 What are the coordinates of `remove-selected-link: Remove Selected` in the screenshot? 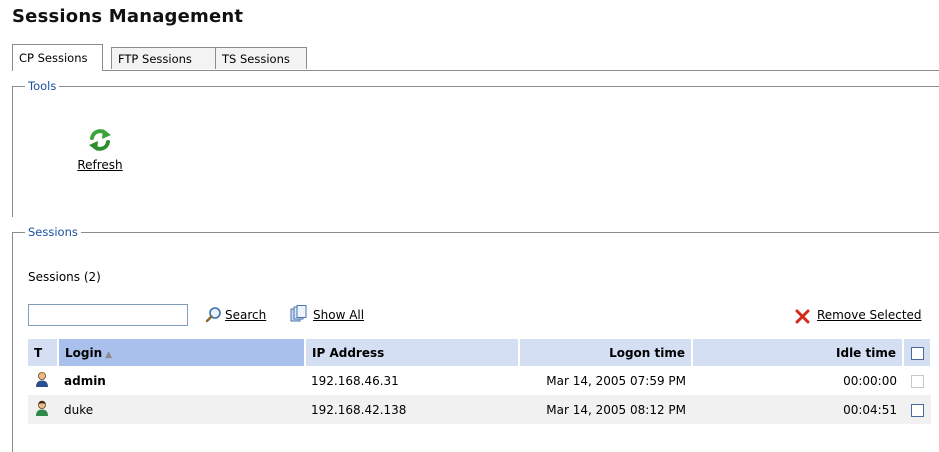 It's located at (869, 315).